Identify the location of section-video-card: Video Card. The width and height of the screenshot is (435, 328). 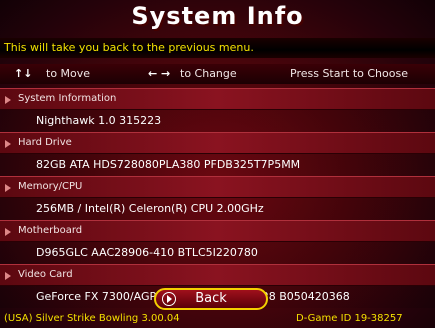
(217, 275).